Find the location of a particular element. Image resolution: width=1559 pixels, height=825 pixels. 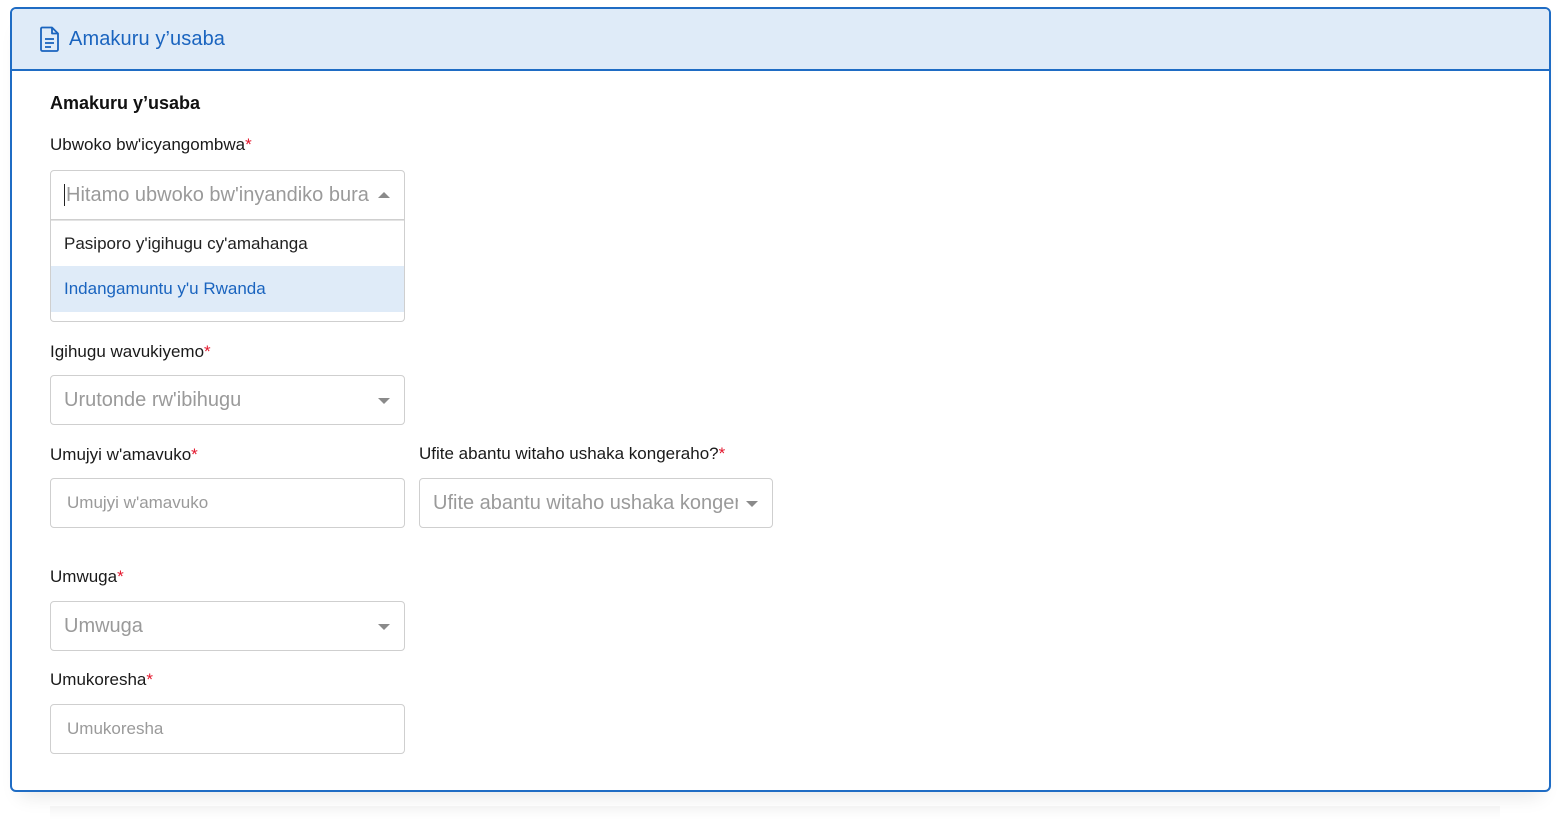

card-shadow is located at coordinates (775, 813).